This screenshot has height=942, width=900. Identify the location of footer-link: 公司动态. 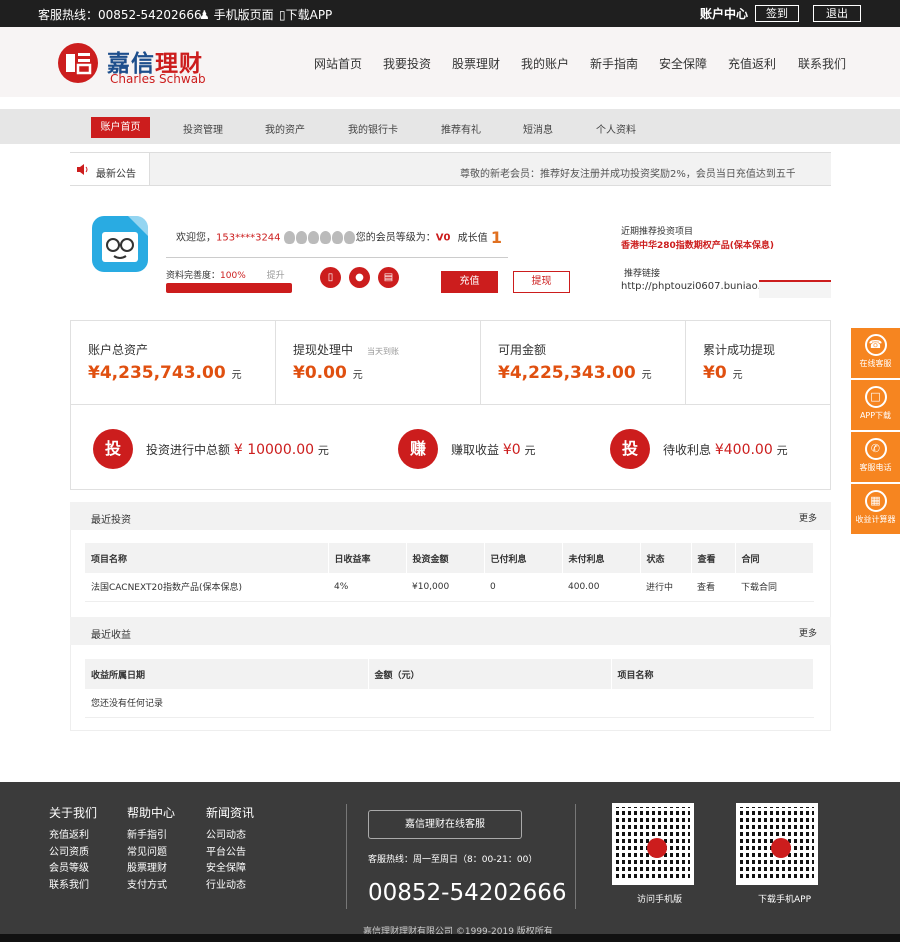
(226, 833).